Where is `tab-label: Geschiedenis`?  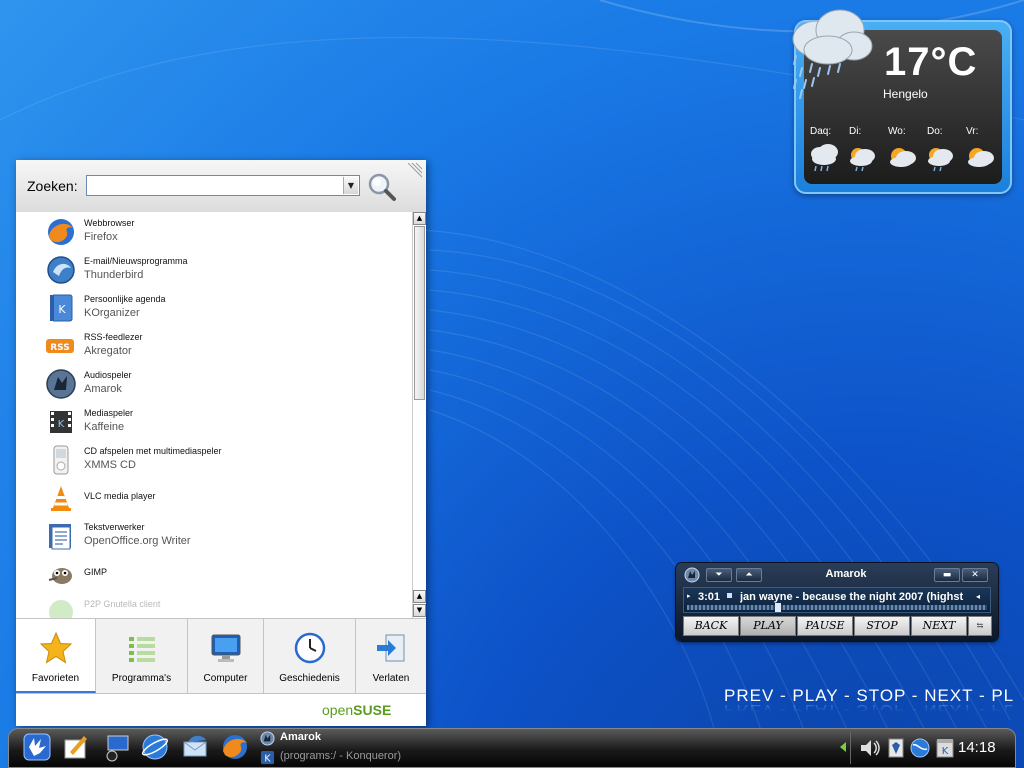
tab-label: Geschiedenis is located at coordinates (309, 678).